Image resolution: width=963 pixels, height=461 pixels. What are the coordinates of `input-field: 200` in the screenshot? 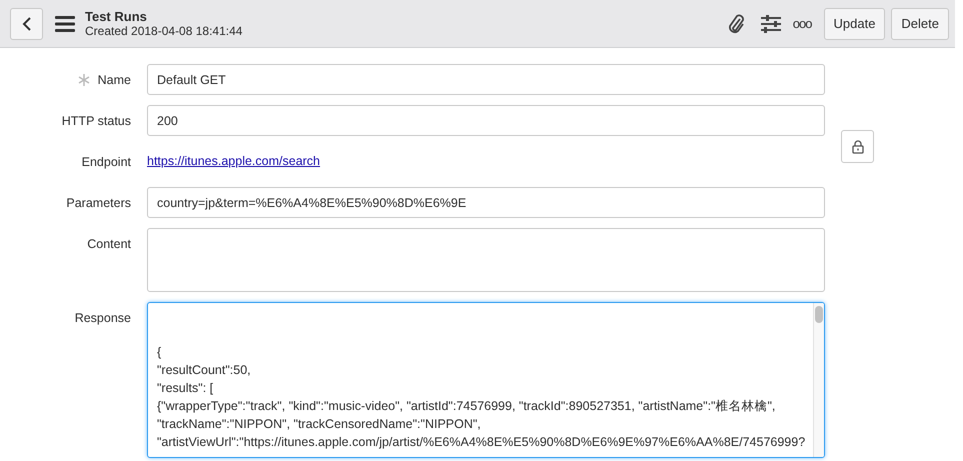 It's located at (486, 120).